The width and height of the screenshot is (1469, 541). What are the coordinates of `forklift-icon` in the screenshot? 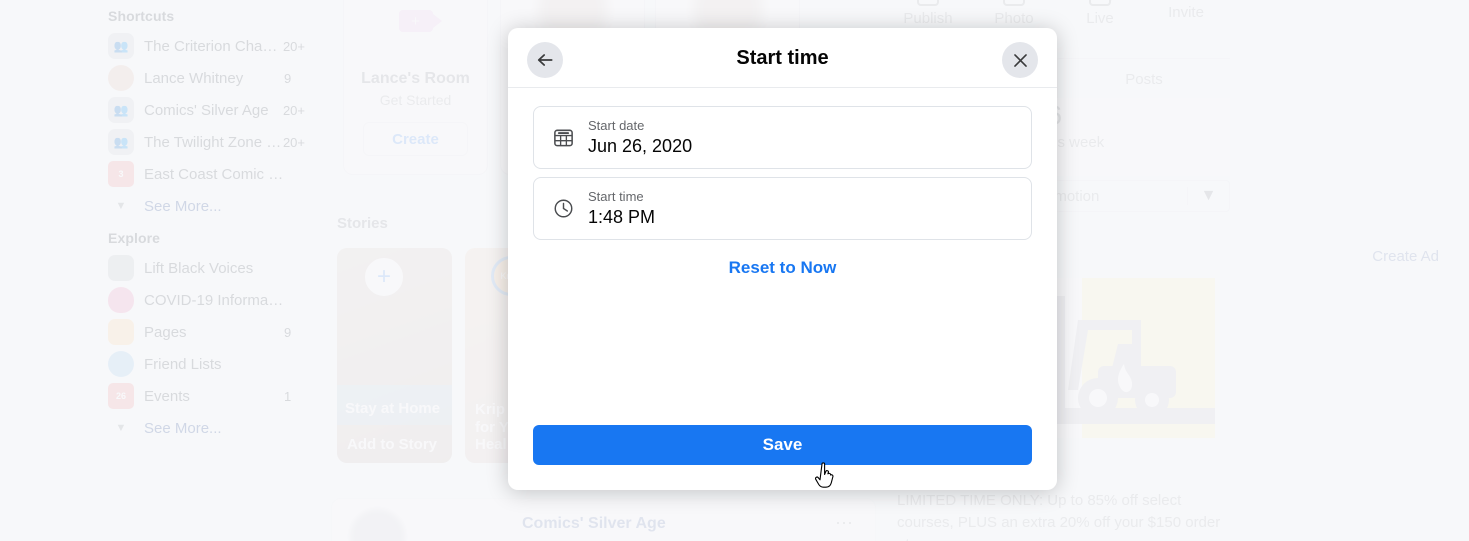 It's located at (1127, 358).